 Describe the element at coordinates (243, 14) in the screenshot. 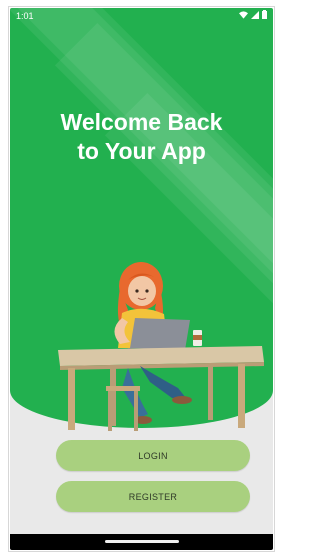

I see `wifi-icon` at that location.